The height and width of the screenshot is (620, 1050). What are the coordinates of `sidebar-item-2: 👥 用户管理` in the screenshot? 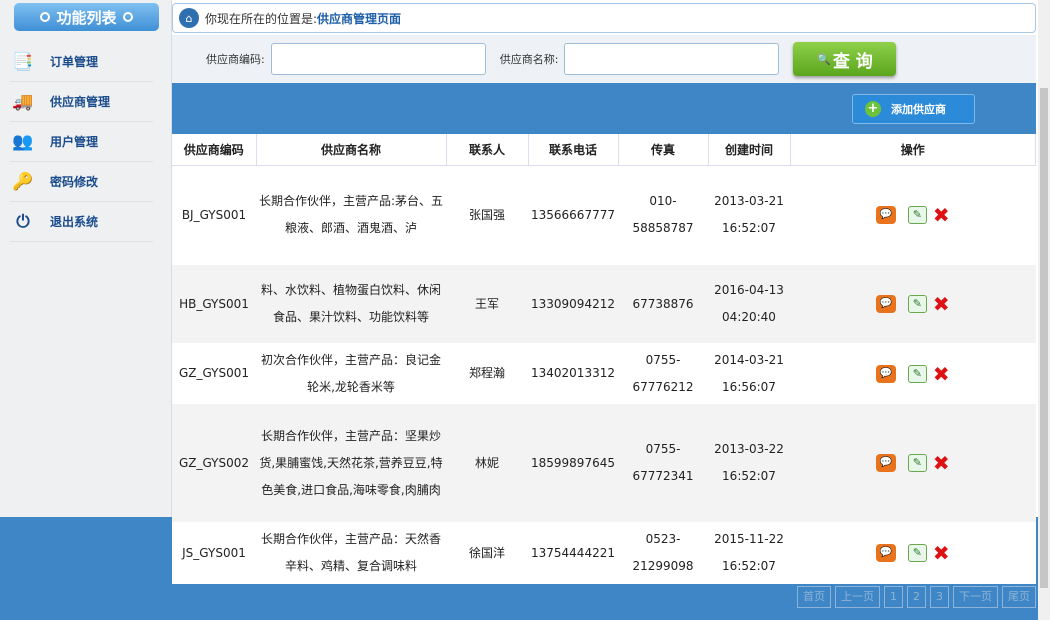 It's located at (81, 142).